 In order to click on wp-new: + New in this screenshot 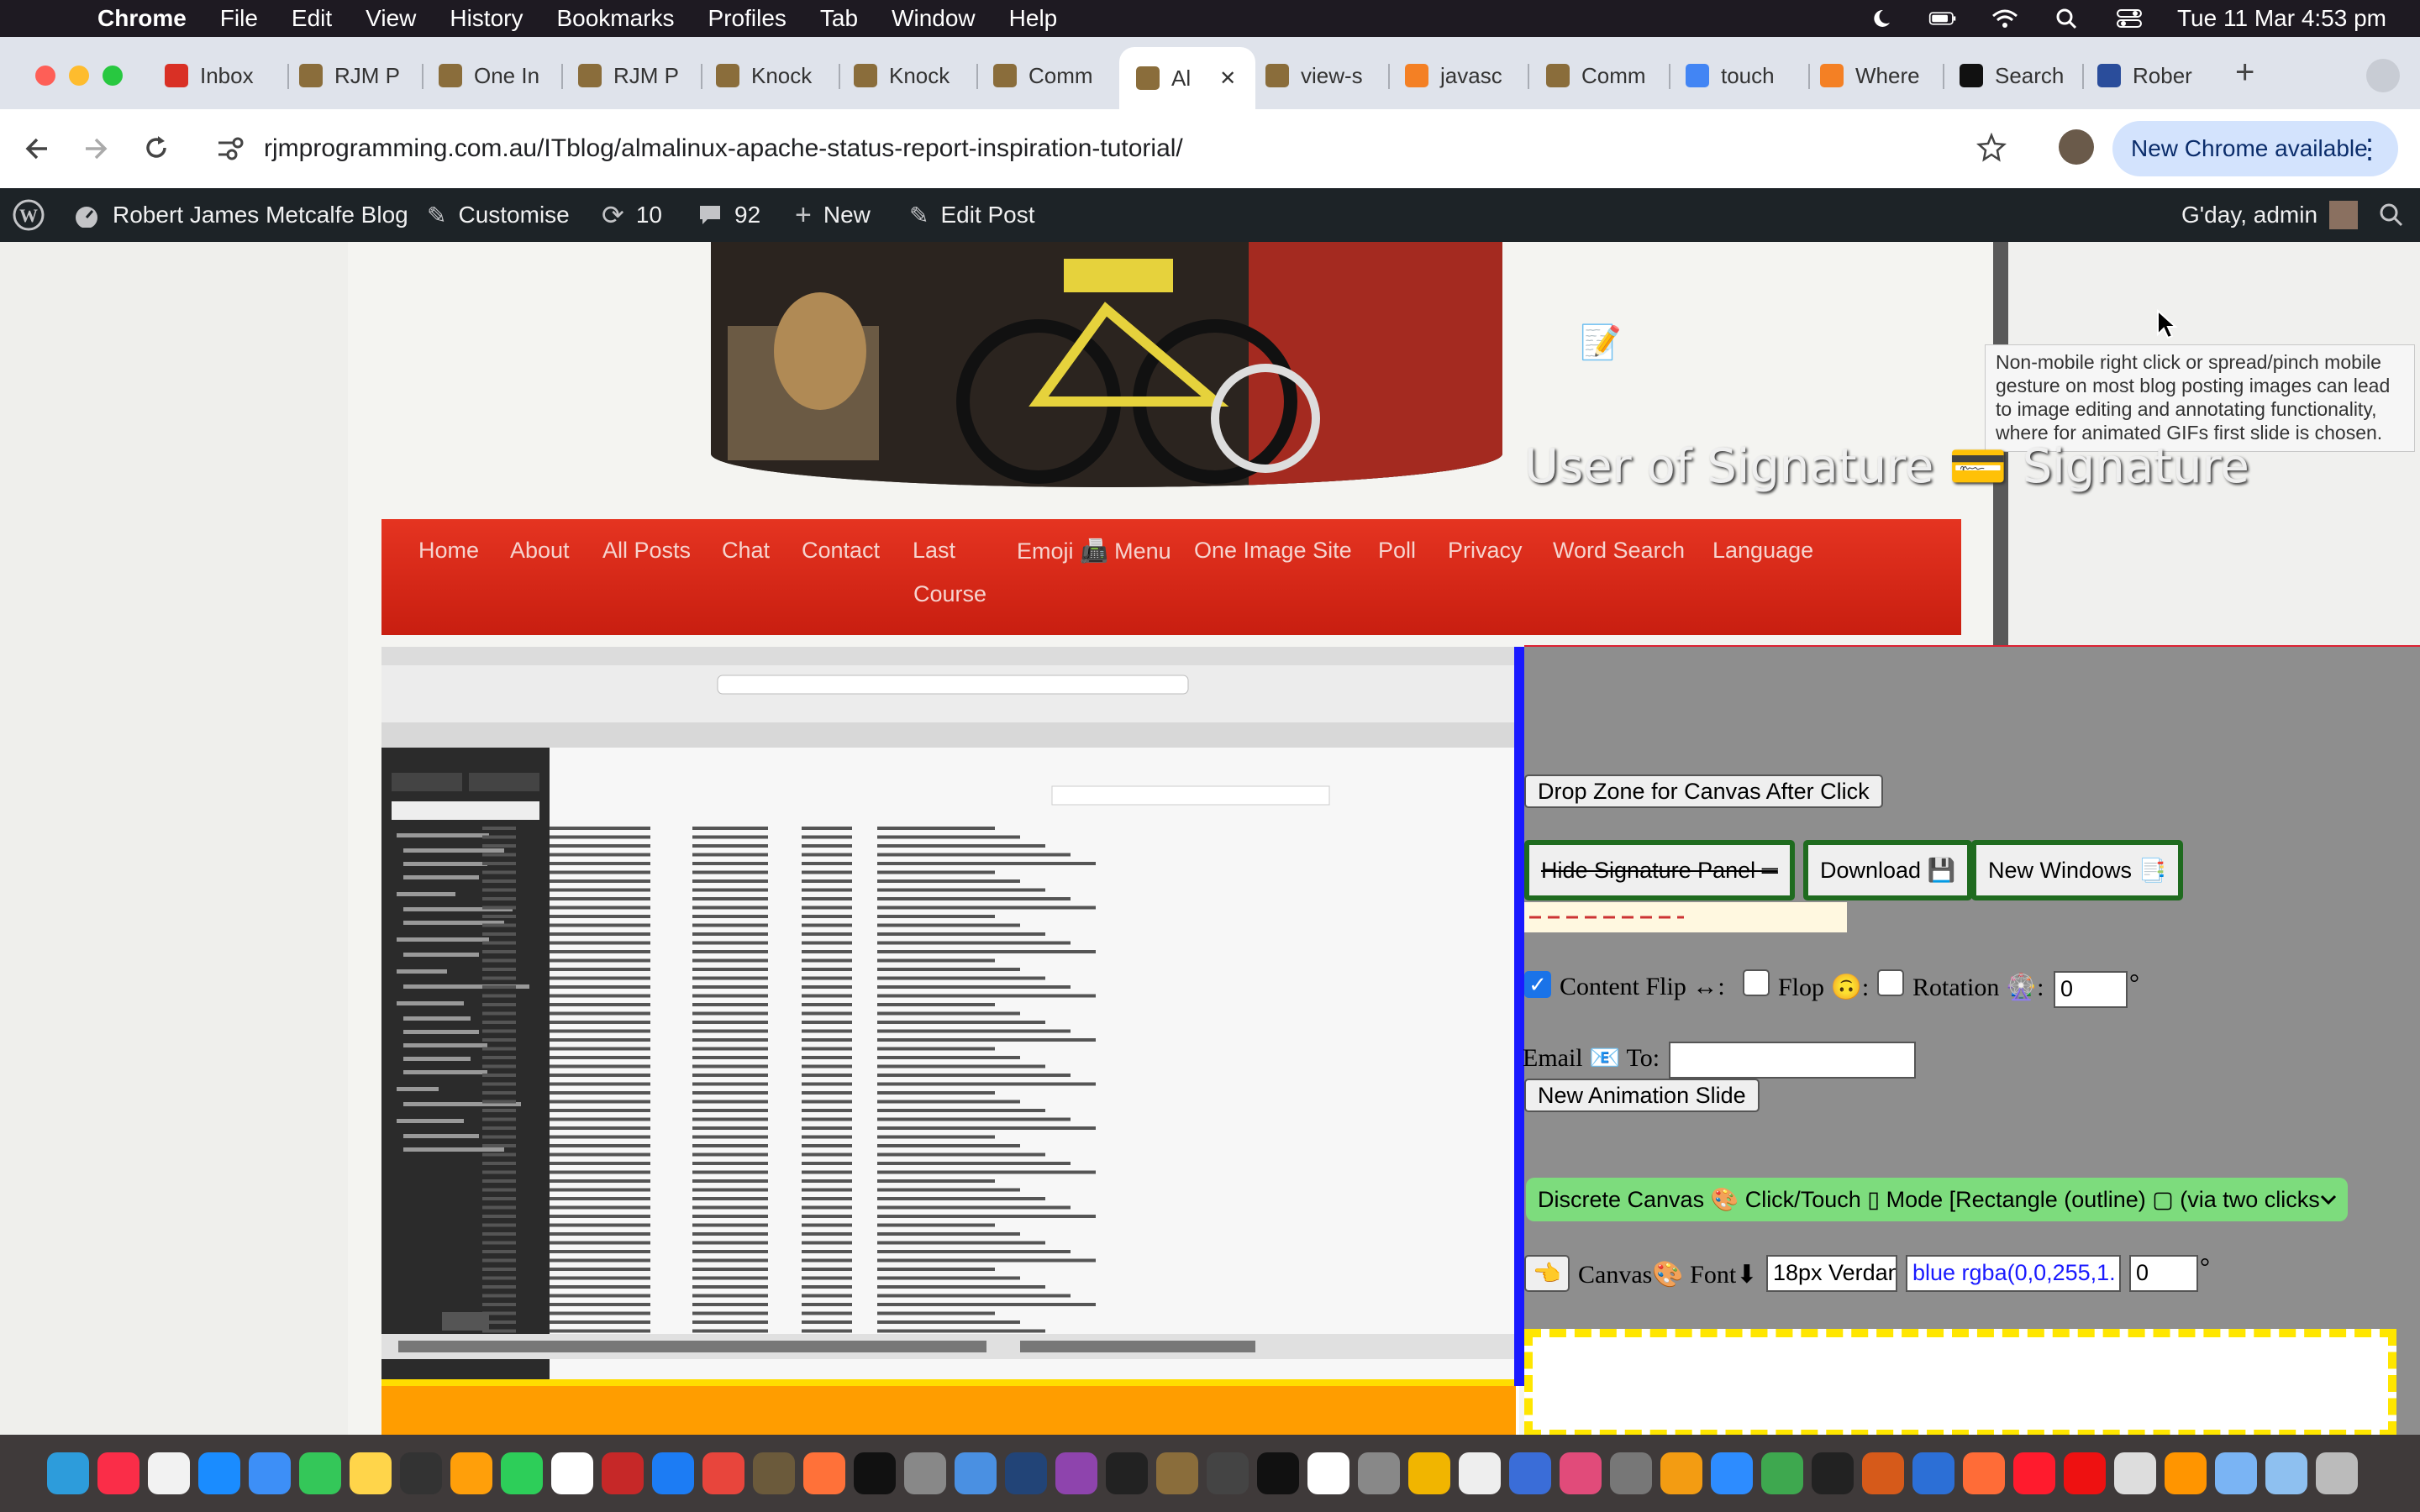, I will do `click(833, 215)`.